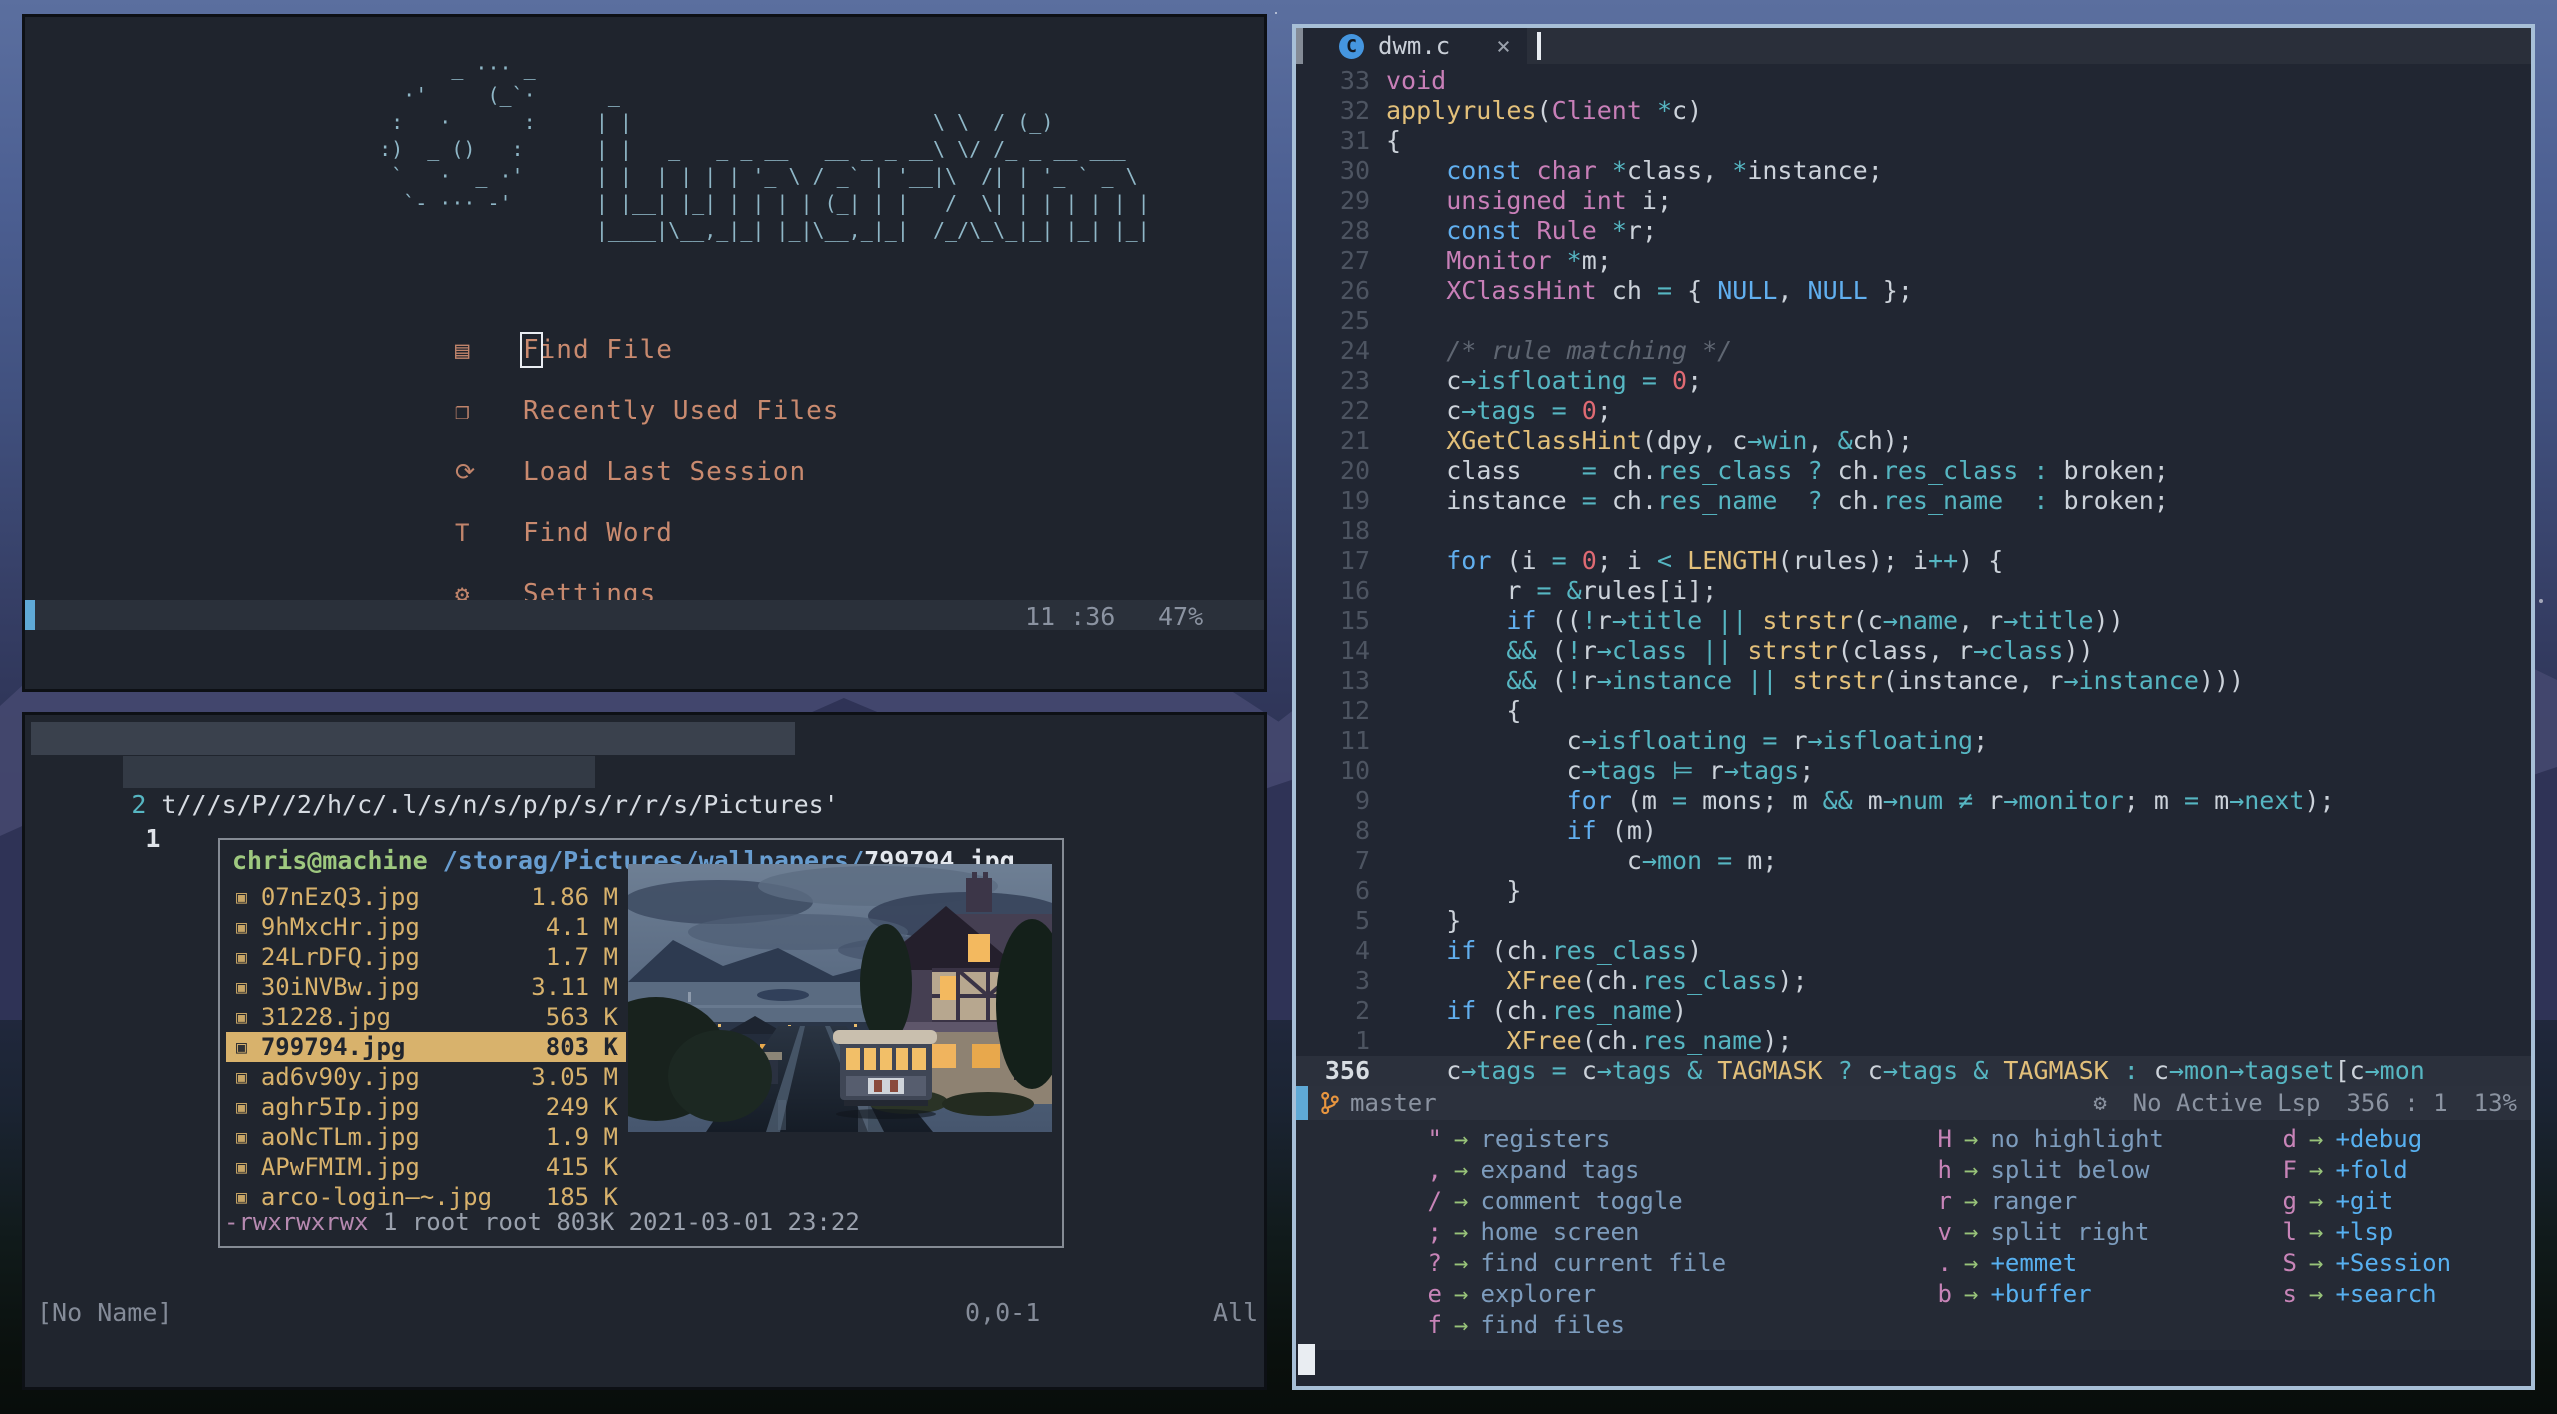  Describe the element at coordinates (581, 1197) in the screenshot. I see `file-size: 185 K` at that location.